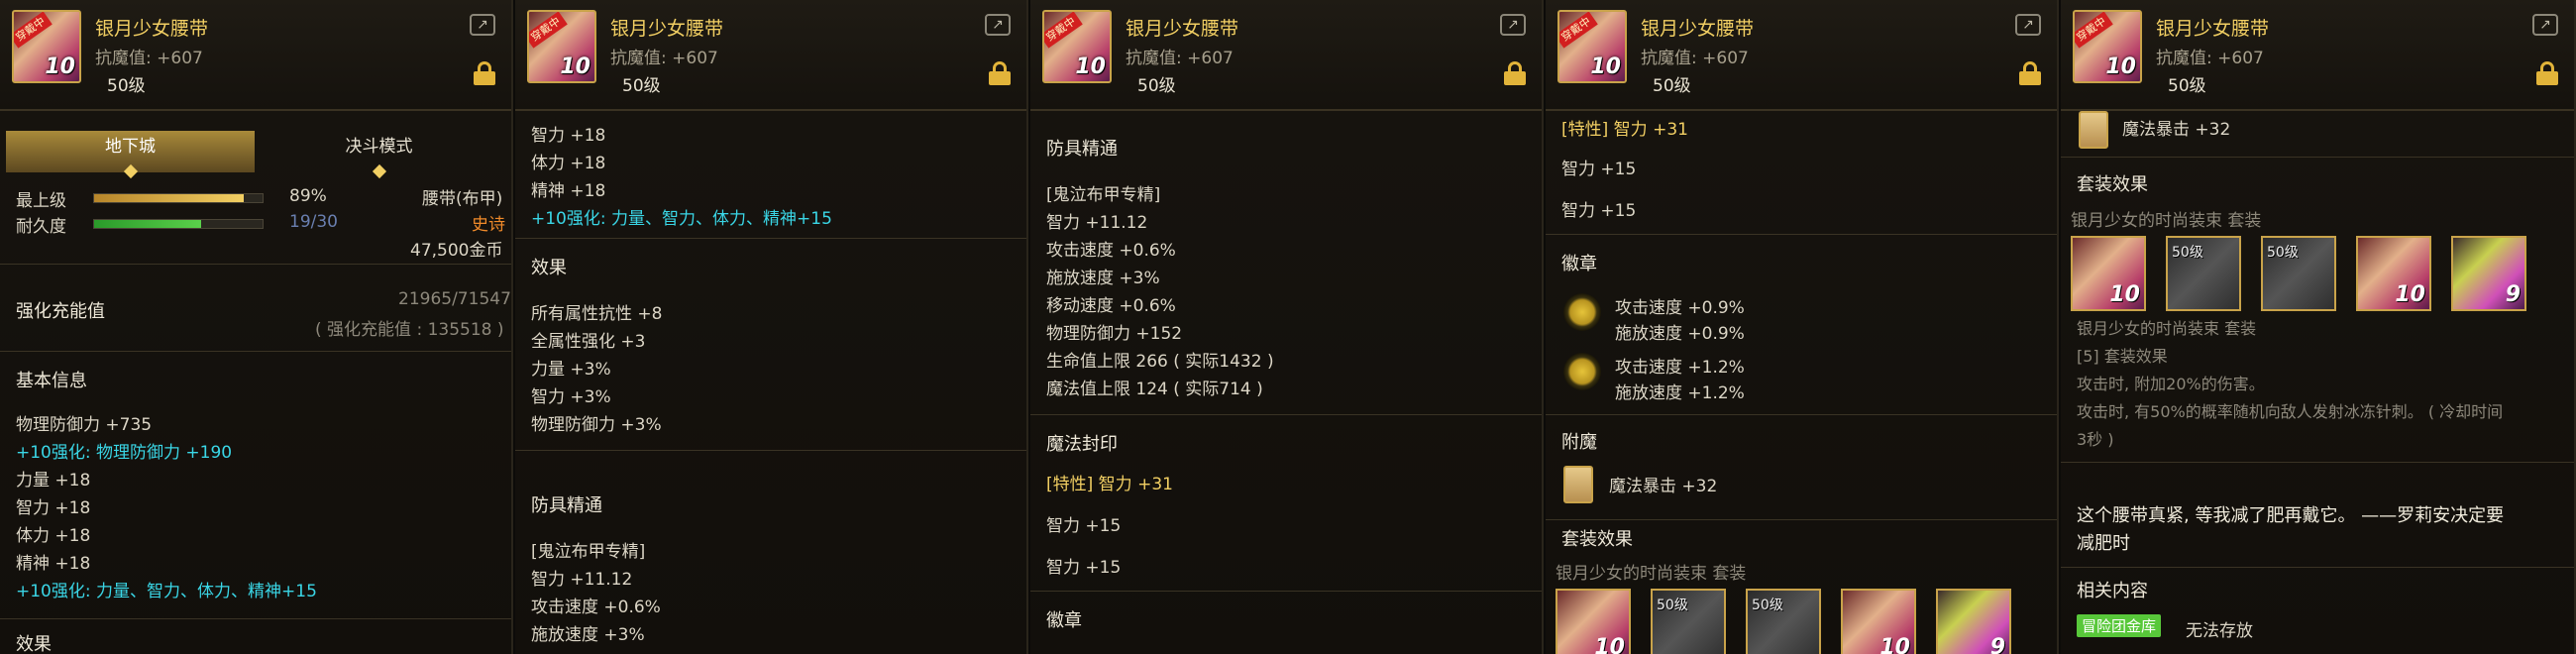  What do you see at coordinates (489, 225) in the screenshot?
I see `rarity: 史诗` at bounding box center [489, 225].